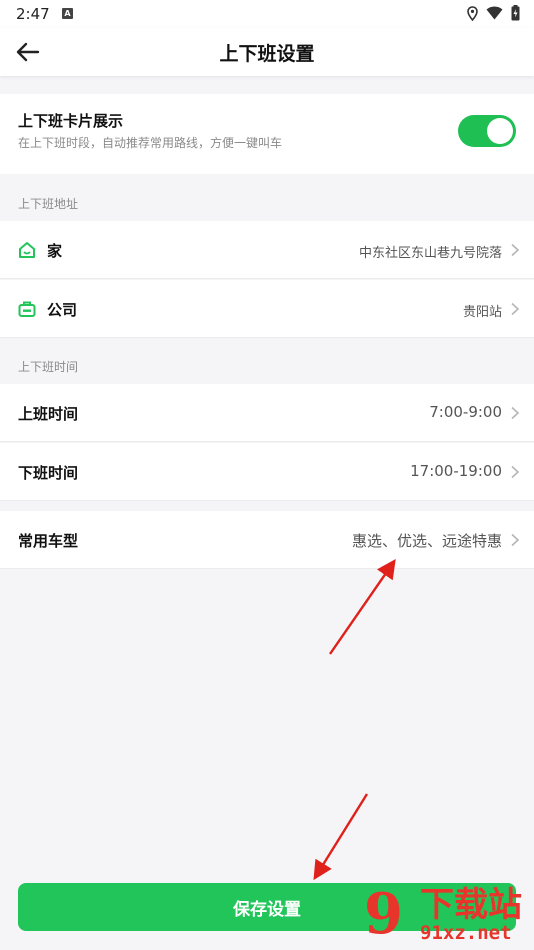  I want to click on car-type-row: 常用车型 惠选、优选、远途特惠, so click(267, 540).